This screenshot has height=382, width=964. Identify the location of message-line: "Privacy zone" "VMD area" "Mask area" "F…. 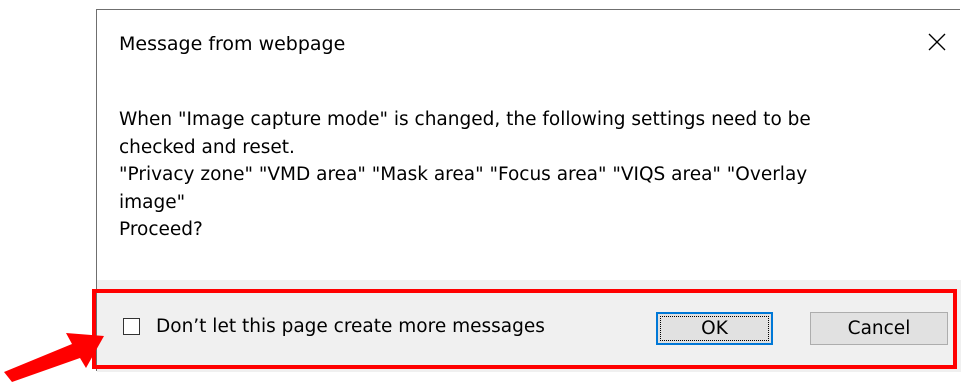
(463, 174).